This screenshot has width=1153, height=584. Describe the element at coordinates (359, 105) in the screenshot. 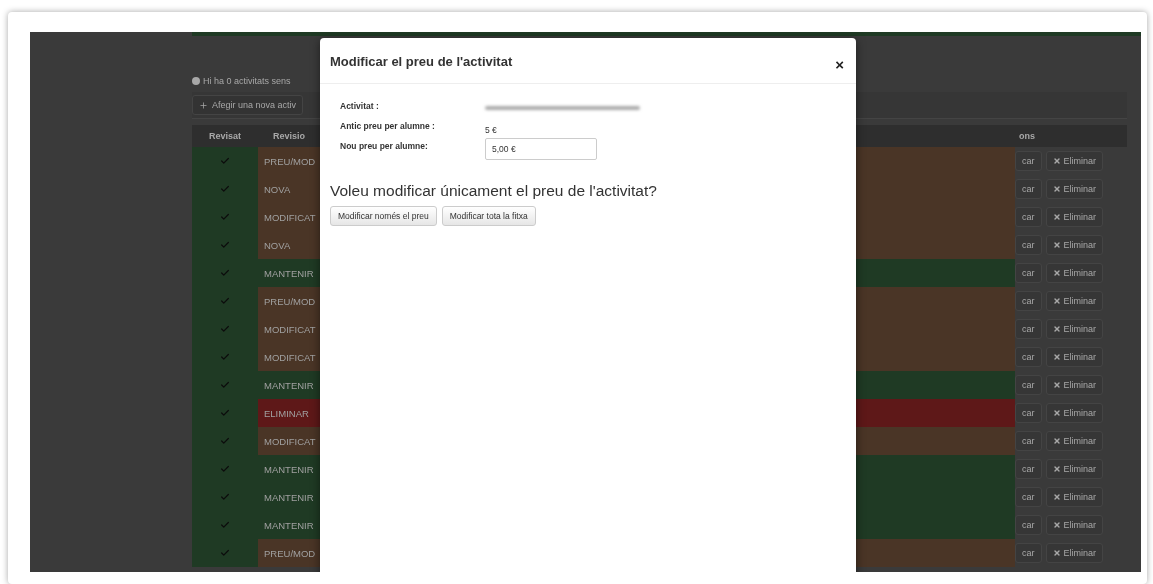

I see `field-label: Activitat :` at that location.